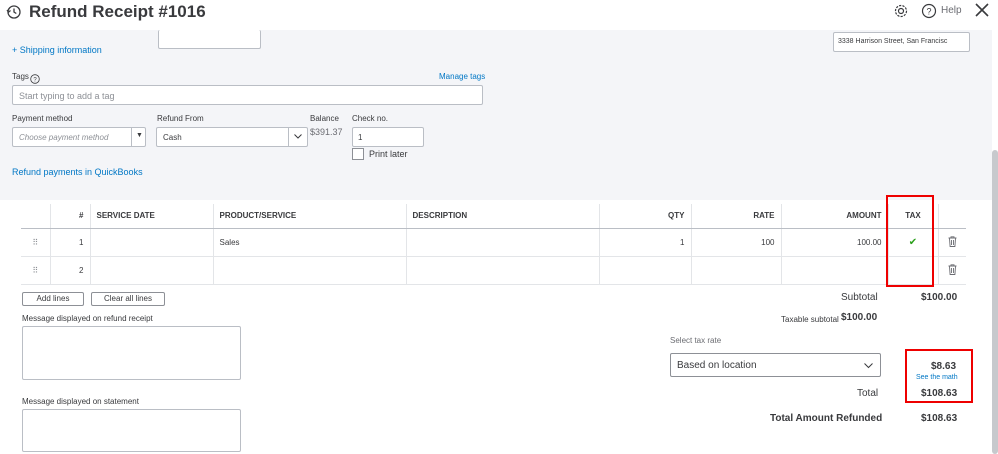 Image resolution: width=998 pixels, height=454 pixels. I want to click on help-label: Help, so click(951, 10).